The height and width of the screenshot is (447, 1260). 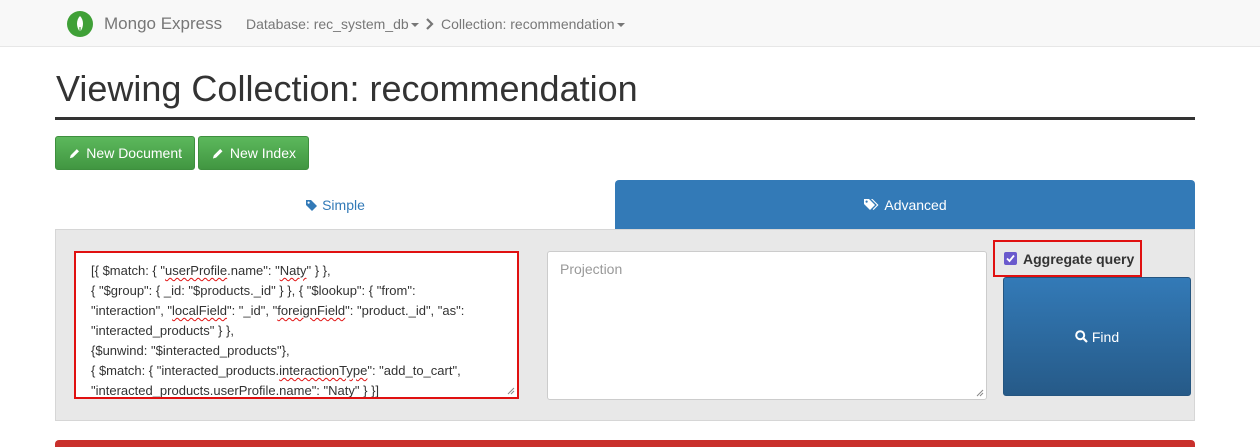 What do you see at coordinates (323, 370) in the screenshot?
I see `spellcheck-word: interactionType` at bounding box center [323, 370].